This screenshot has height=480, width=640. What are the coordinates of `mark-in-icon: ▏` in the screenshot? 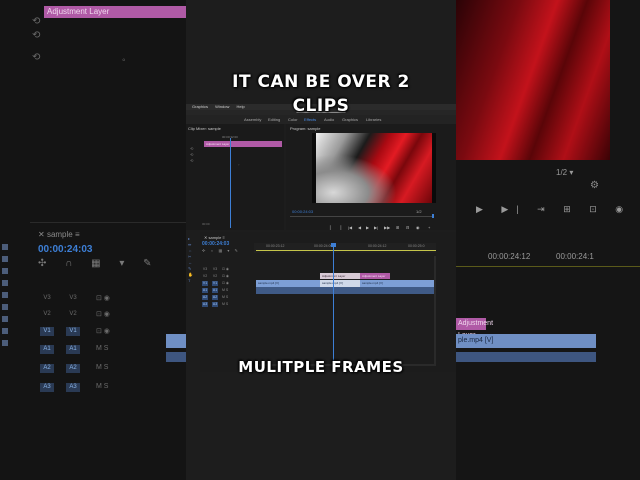 It's located at (331, 227).